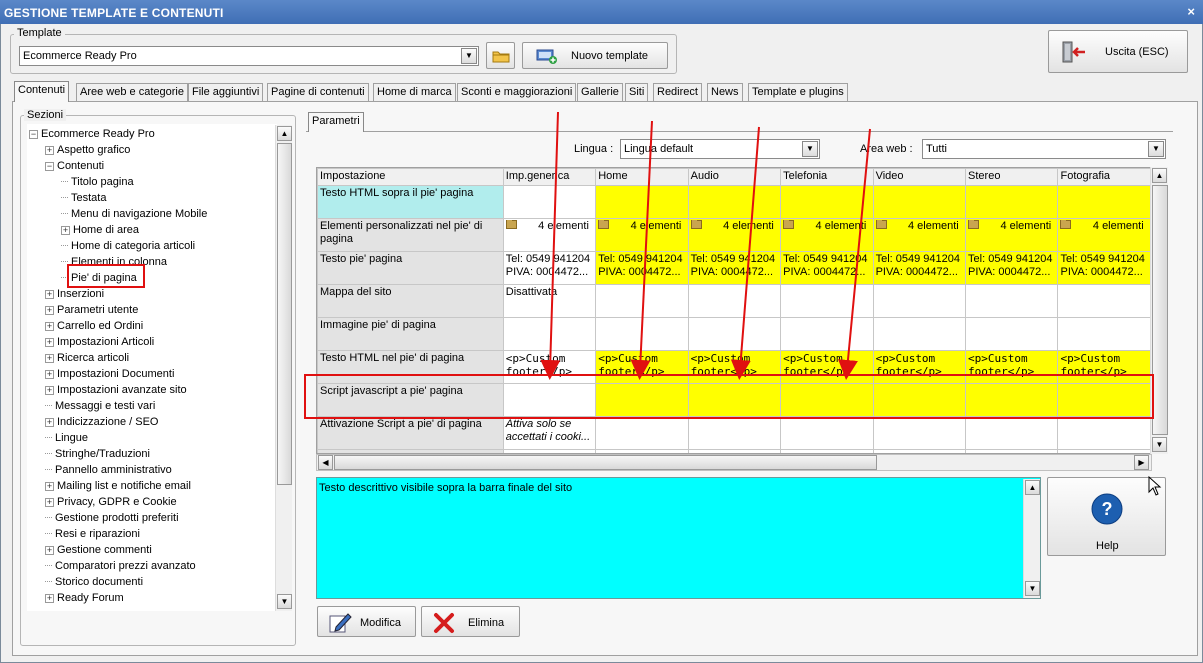 This screenshot has height=663, width=1203. I want to click on open-folder-button, so click(500, 55).